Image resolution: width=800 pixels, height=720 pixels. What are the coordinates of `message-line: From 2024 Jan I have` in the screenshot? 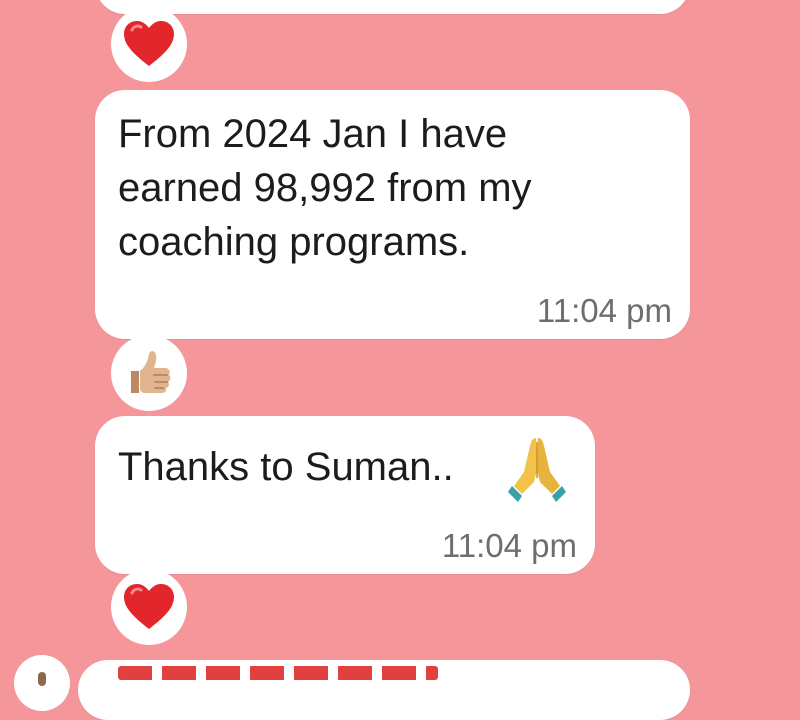 It's located at (313, 134).